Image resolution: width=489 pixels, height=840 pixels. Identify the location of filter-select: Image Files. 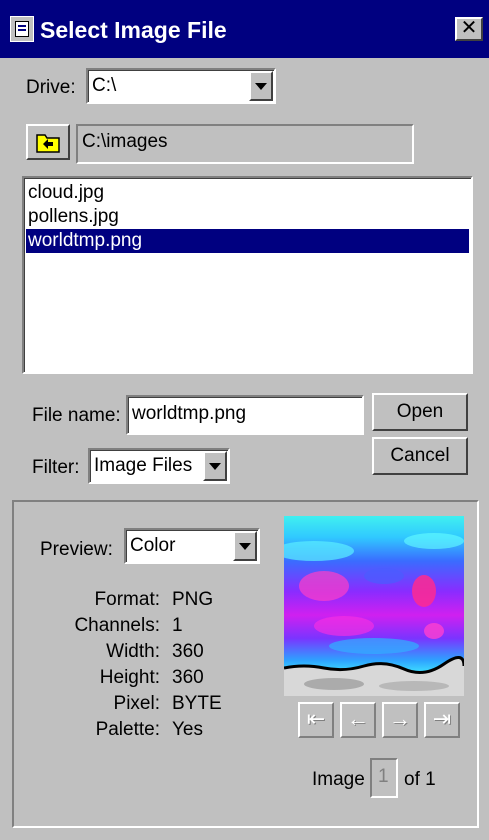
(159, 466).